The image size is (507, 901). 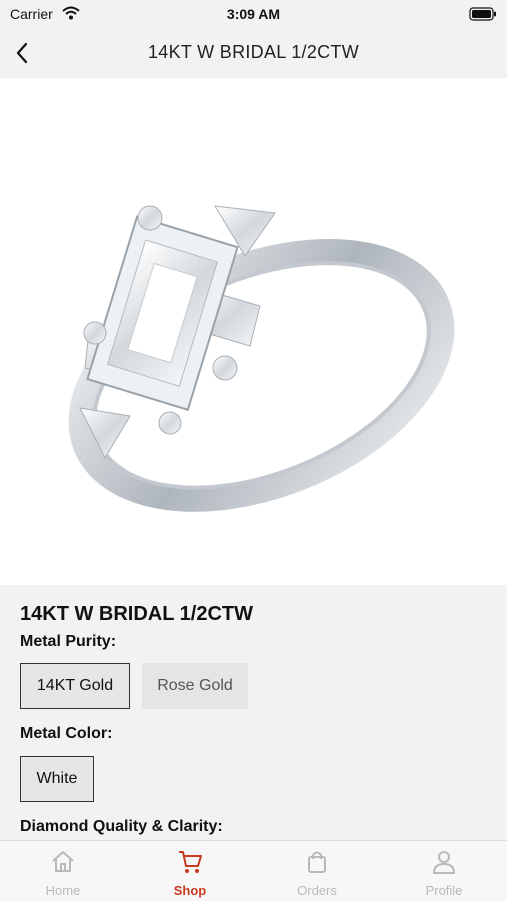 I want to click on status-bar: Carrier 3:09 AM, so click(x=253, y=15).